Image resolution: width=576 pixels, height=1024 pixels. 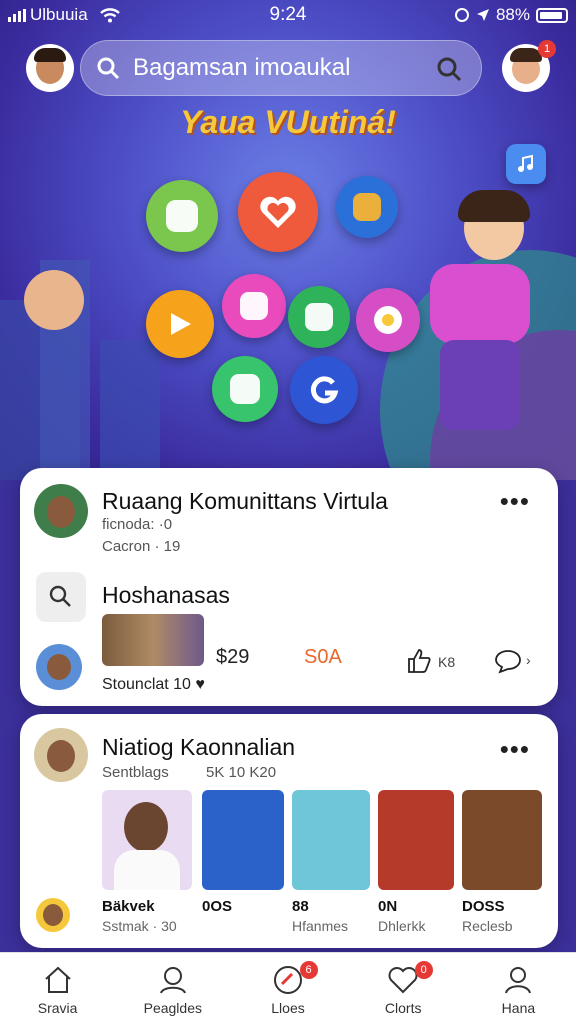 I want to click on item-subcaption: Sstmak · 30, so click(x=139, y=926).